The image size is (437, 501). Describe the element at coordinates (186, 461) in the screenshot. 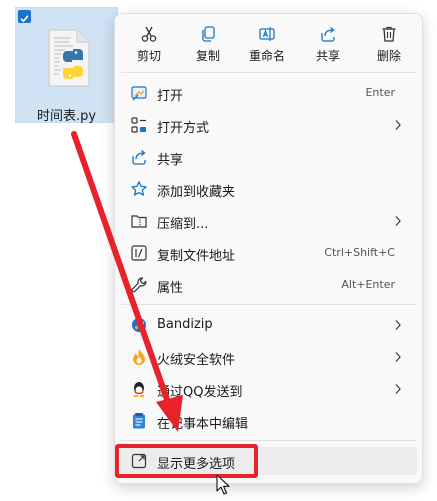

I see `annotation-highlight-box` at that location.